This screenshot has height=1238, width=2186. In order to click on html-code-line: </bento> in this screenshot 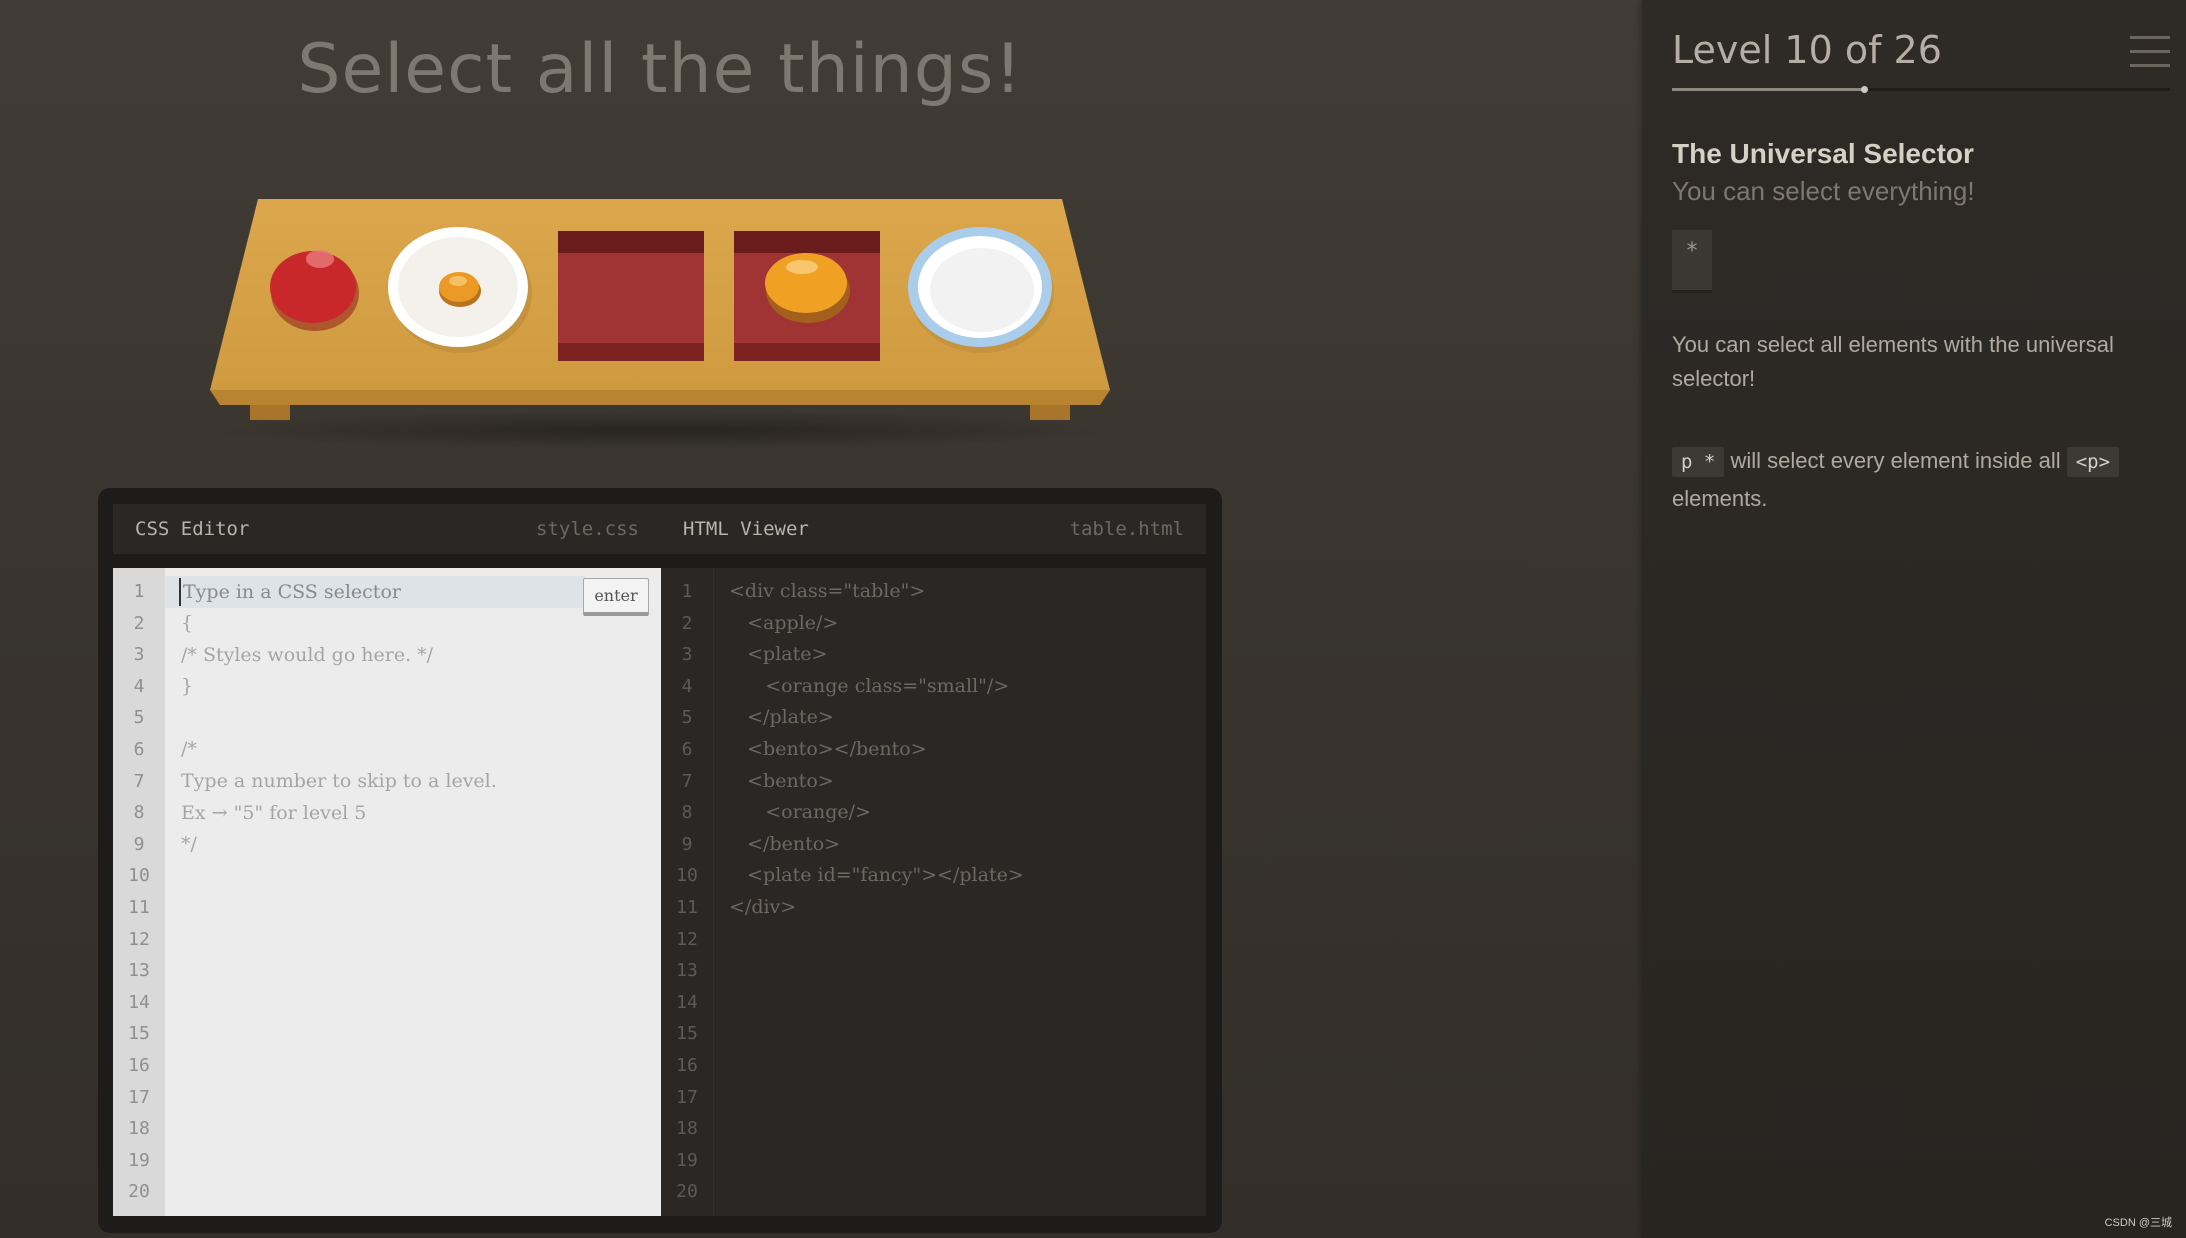, I will do `click(962, 845)`.